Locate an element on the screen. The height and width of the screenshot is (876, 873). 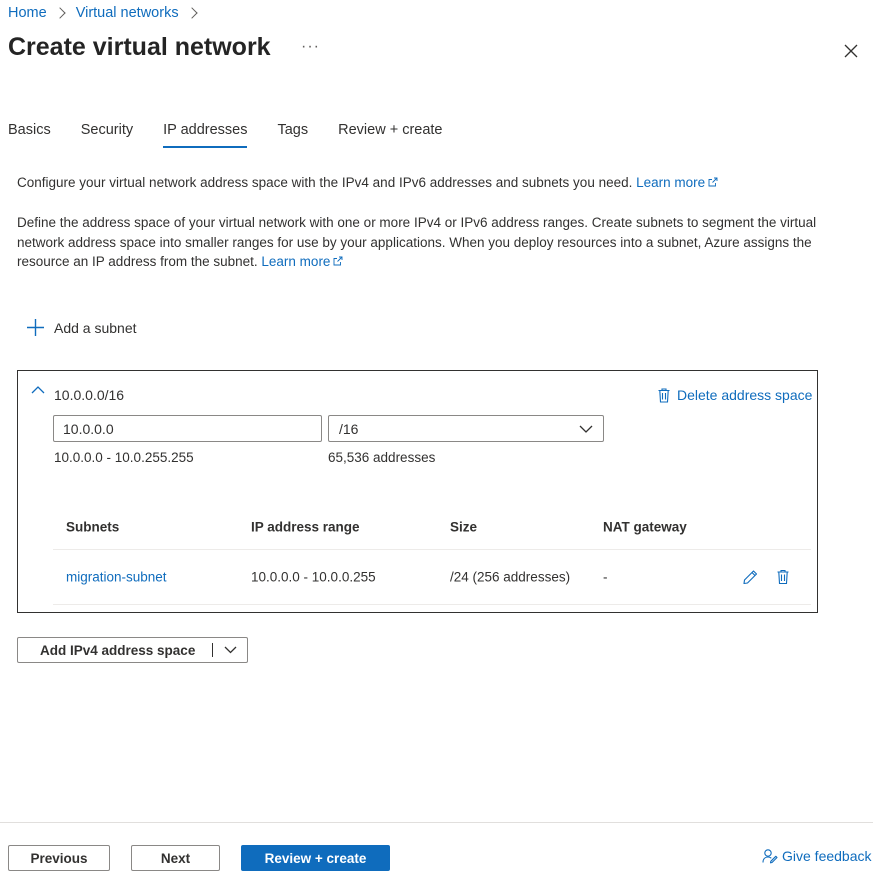
tab-basics: Basics is located at coordinates (29, 135).